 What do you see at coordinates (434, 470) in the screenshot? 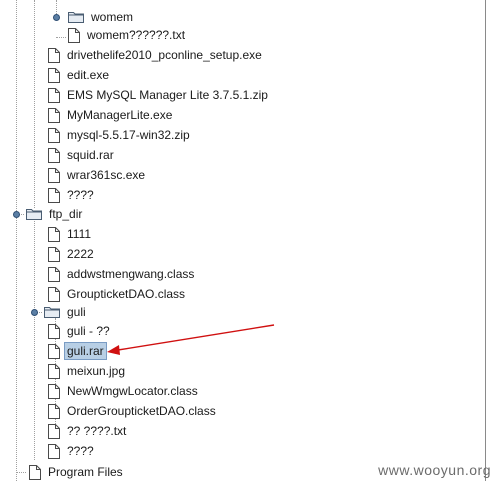
I see `watermark: www.wooyun.org` at bounding box center [434, 470].